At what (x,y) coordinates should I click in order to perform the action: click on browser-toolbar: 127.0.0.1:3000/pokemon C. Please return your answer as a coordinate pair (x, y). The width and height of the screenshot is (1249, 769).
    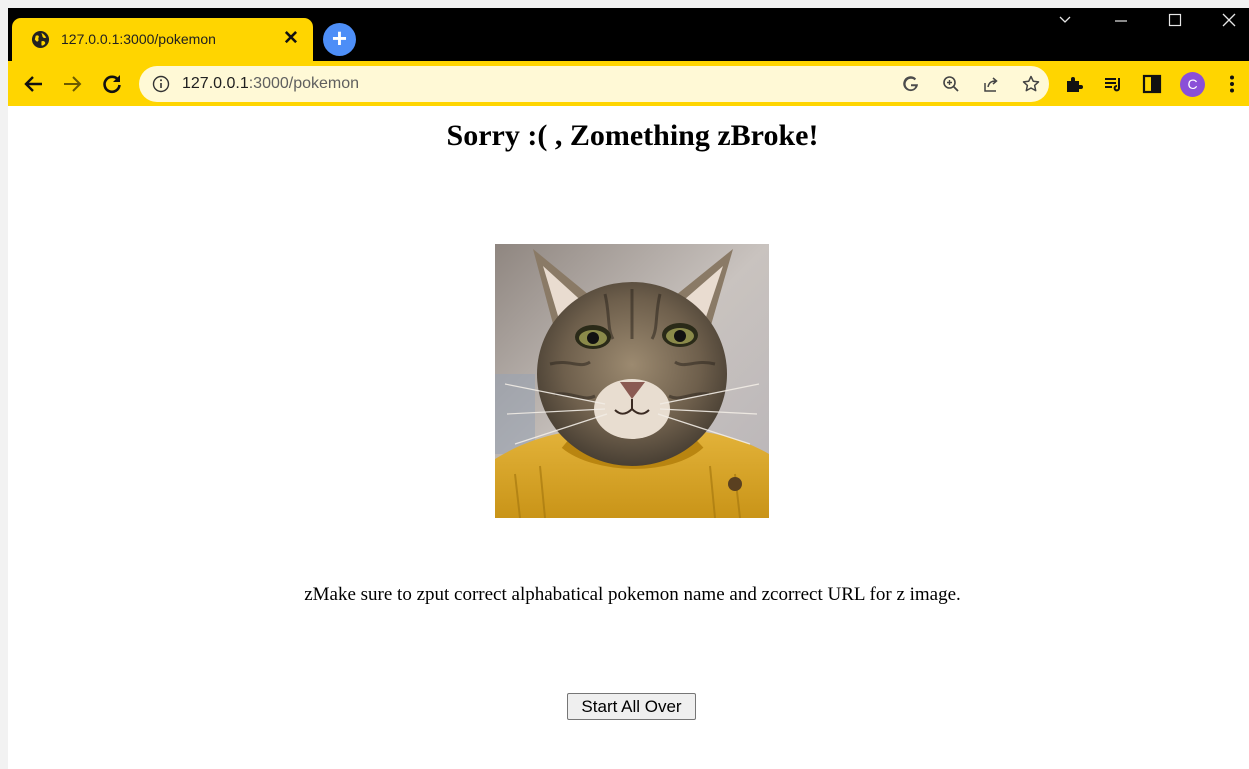
    Looking at the image, I should click on (628, 83).